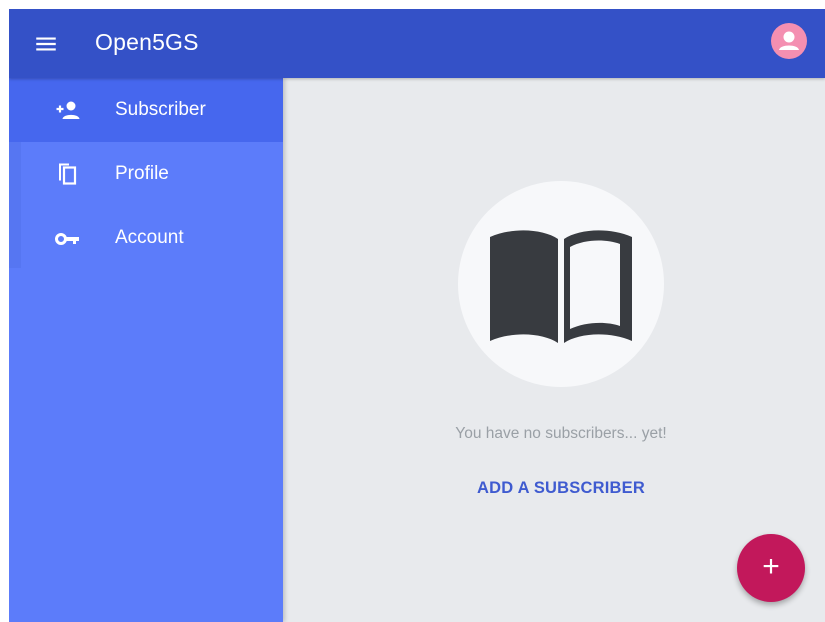 The height and width of the screenshot is (622, 825). What do you see at coordinates (160, 109) in the screenshot?
I see `sidebar-item-label: Subscriber` at bounding box center [160, 109].